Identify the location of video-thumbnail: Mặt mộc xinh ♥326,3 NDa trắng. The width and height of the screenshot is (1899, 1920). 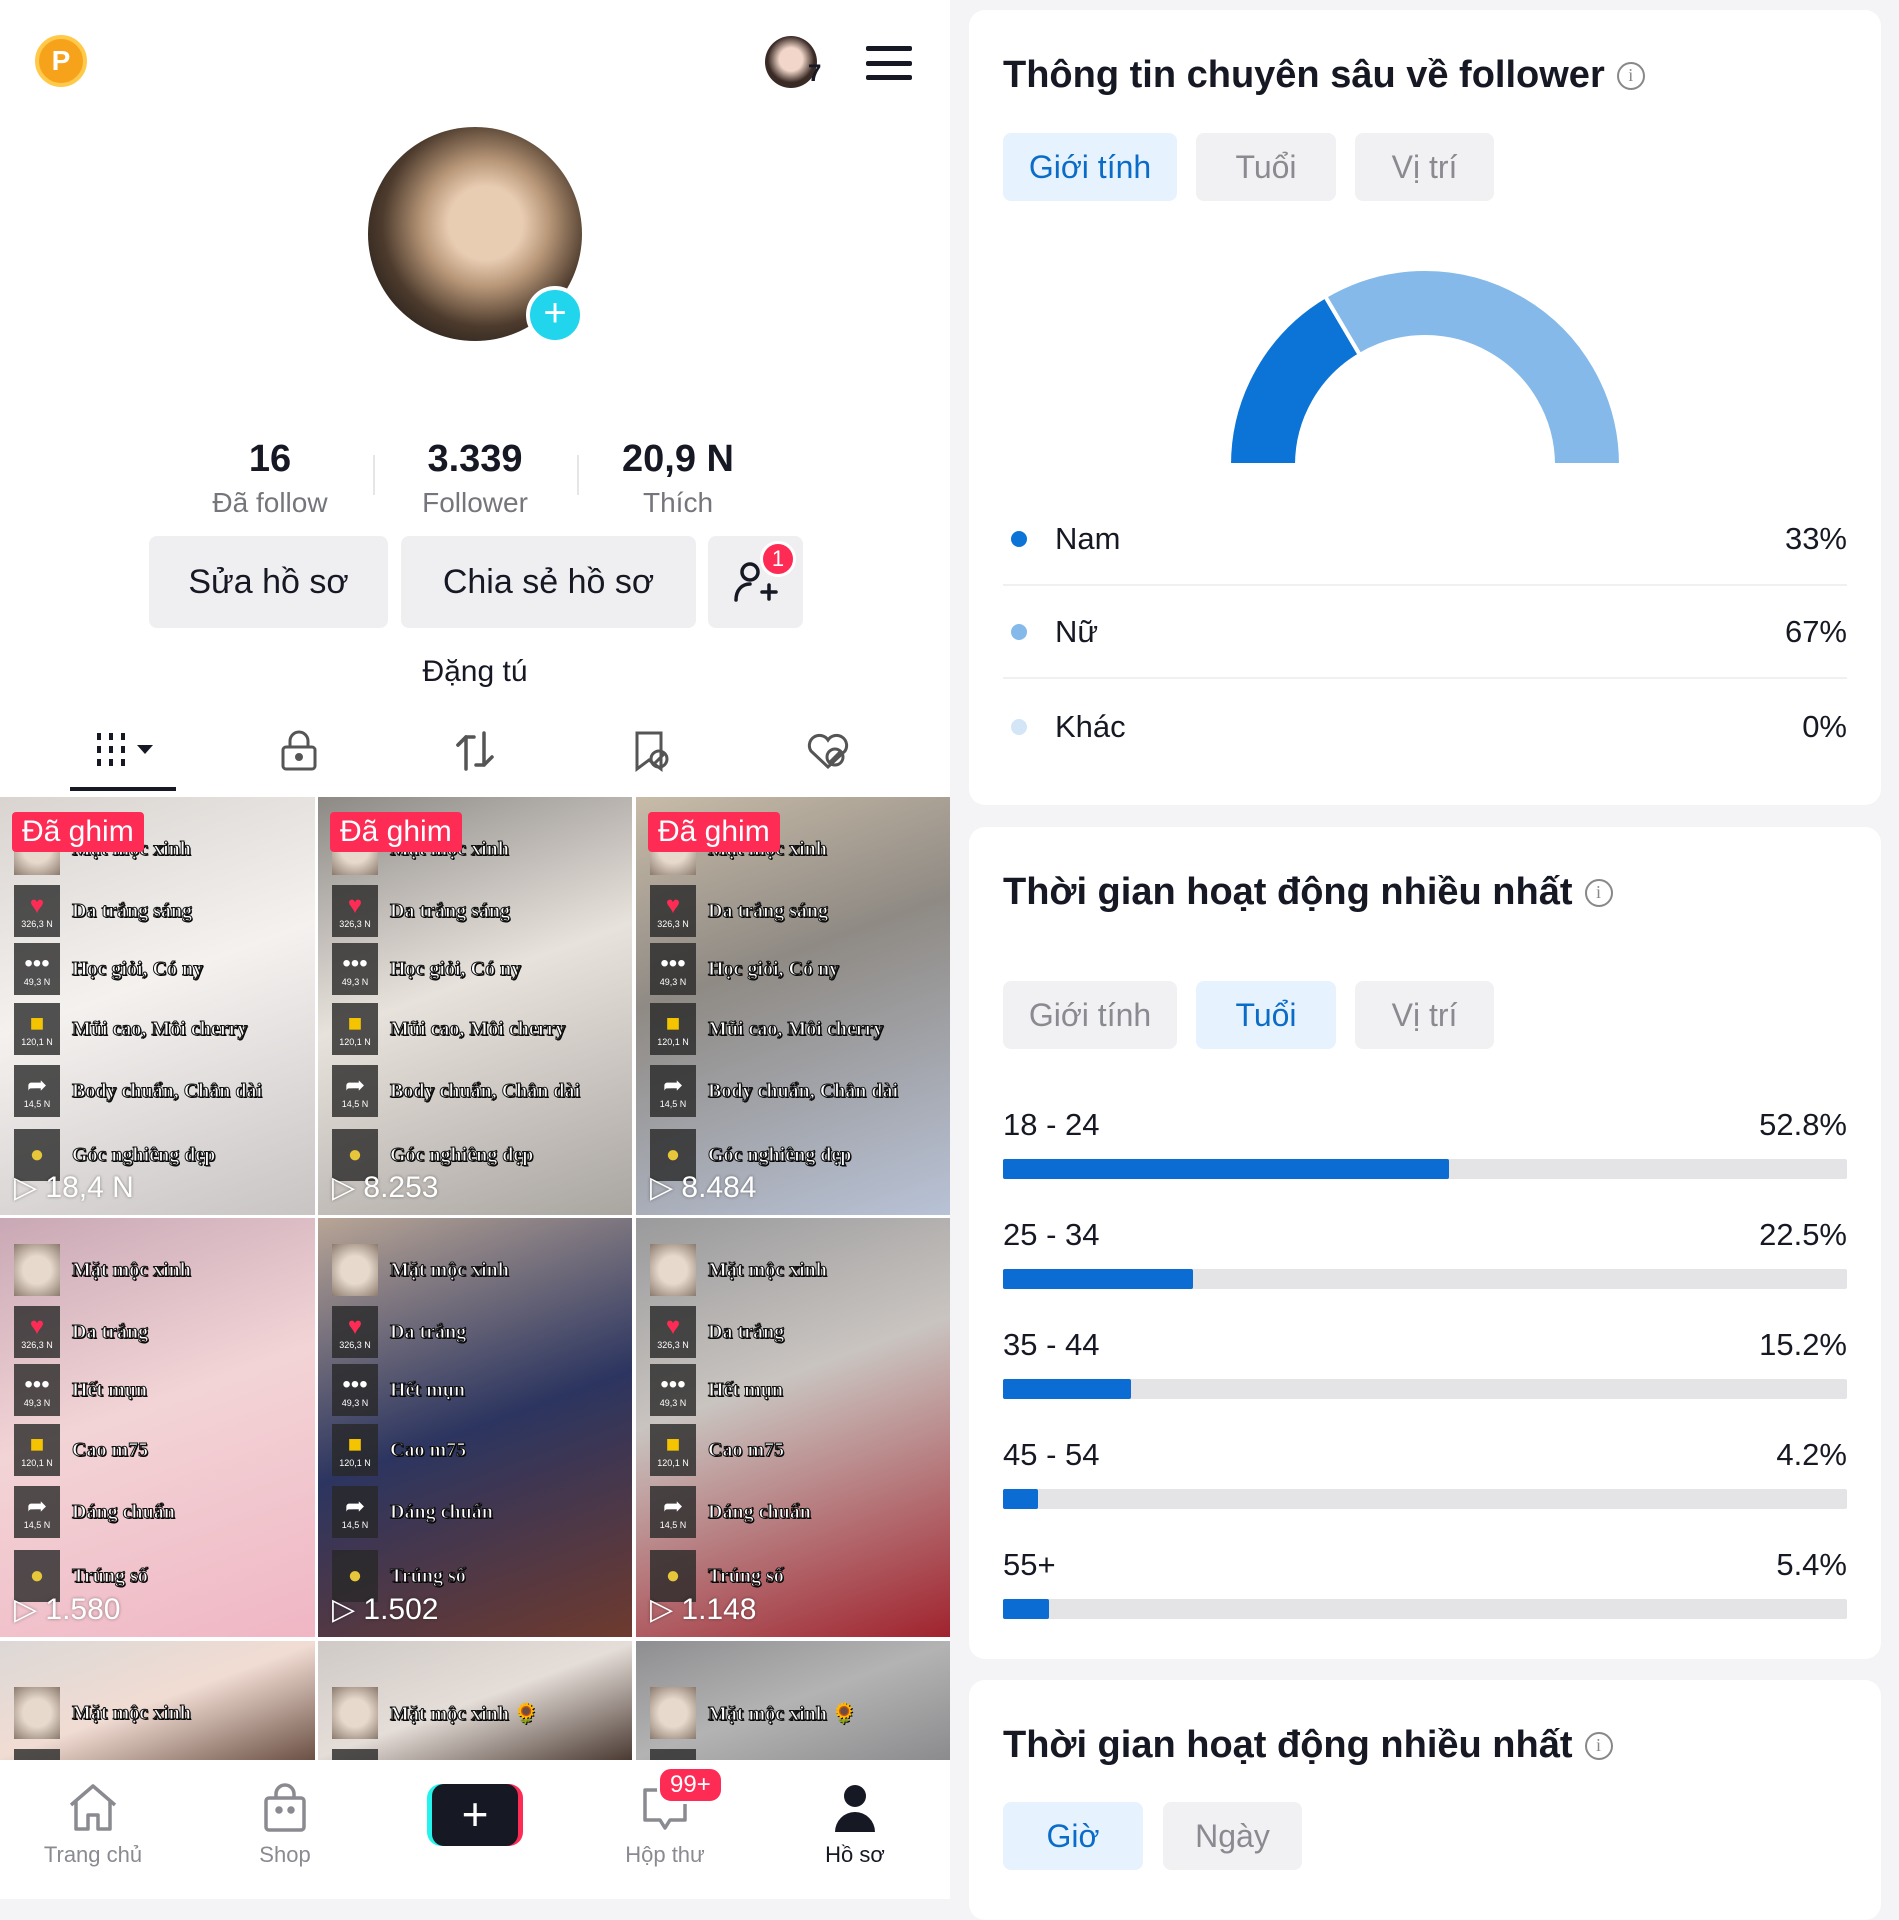
(157, 1700).